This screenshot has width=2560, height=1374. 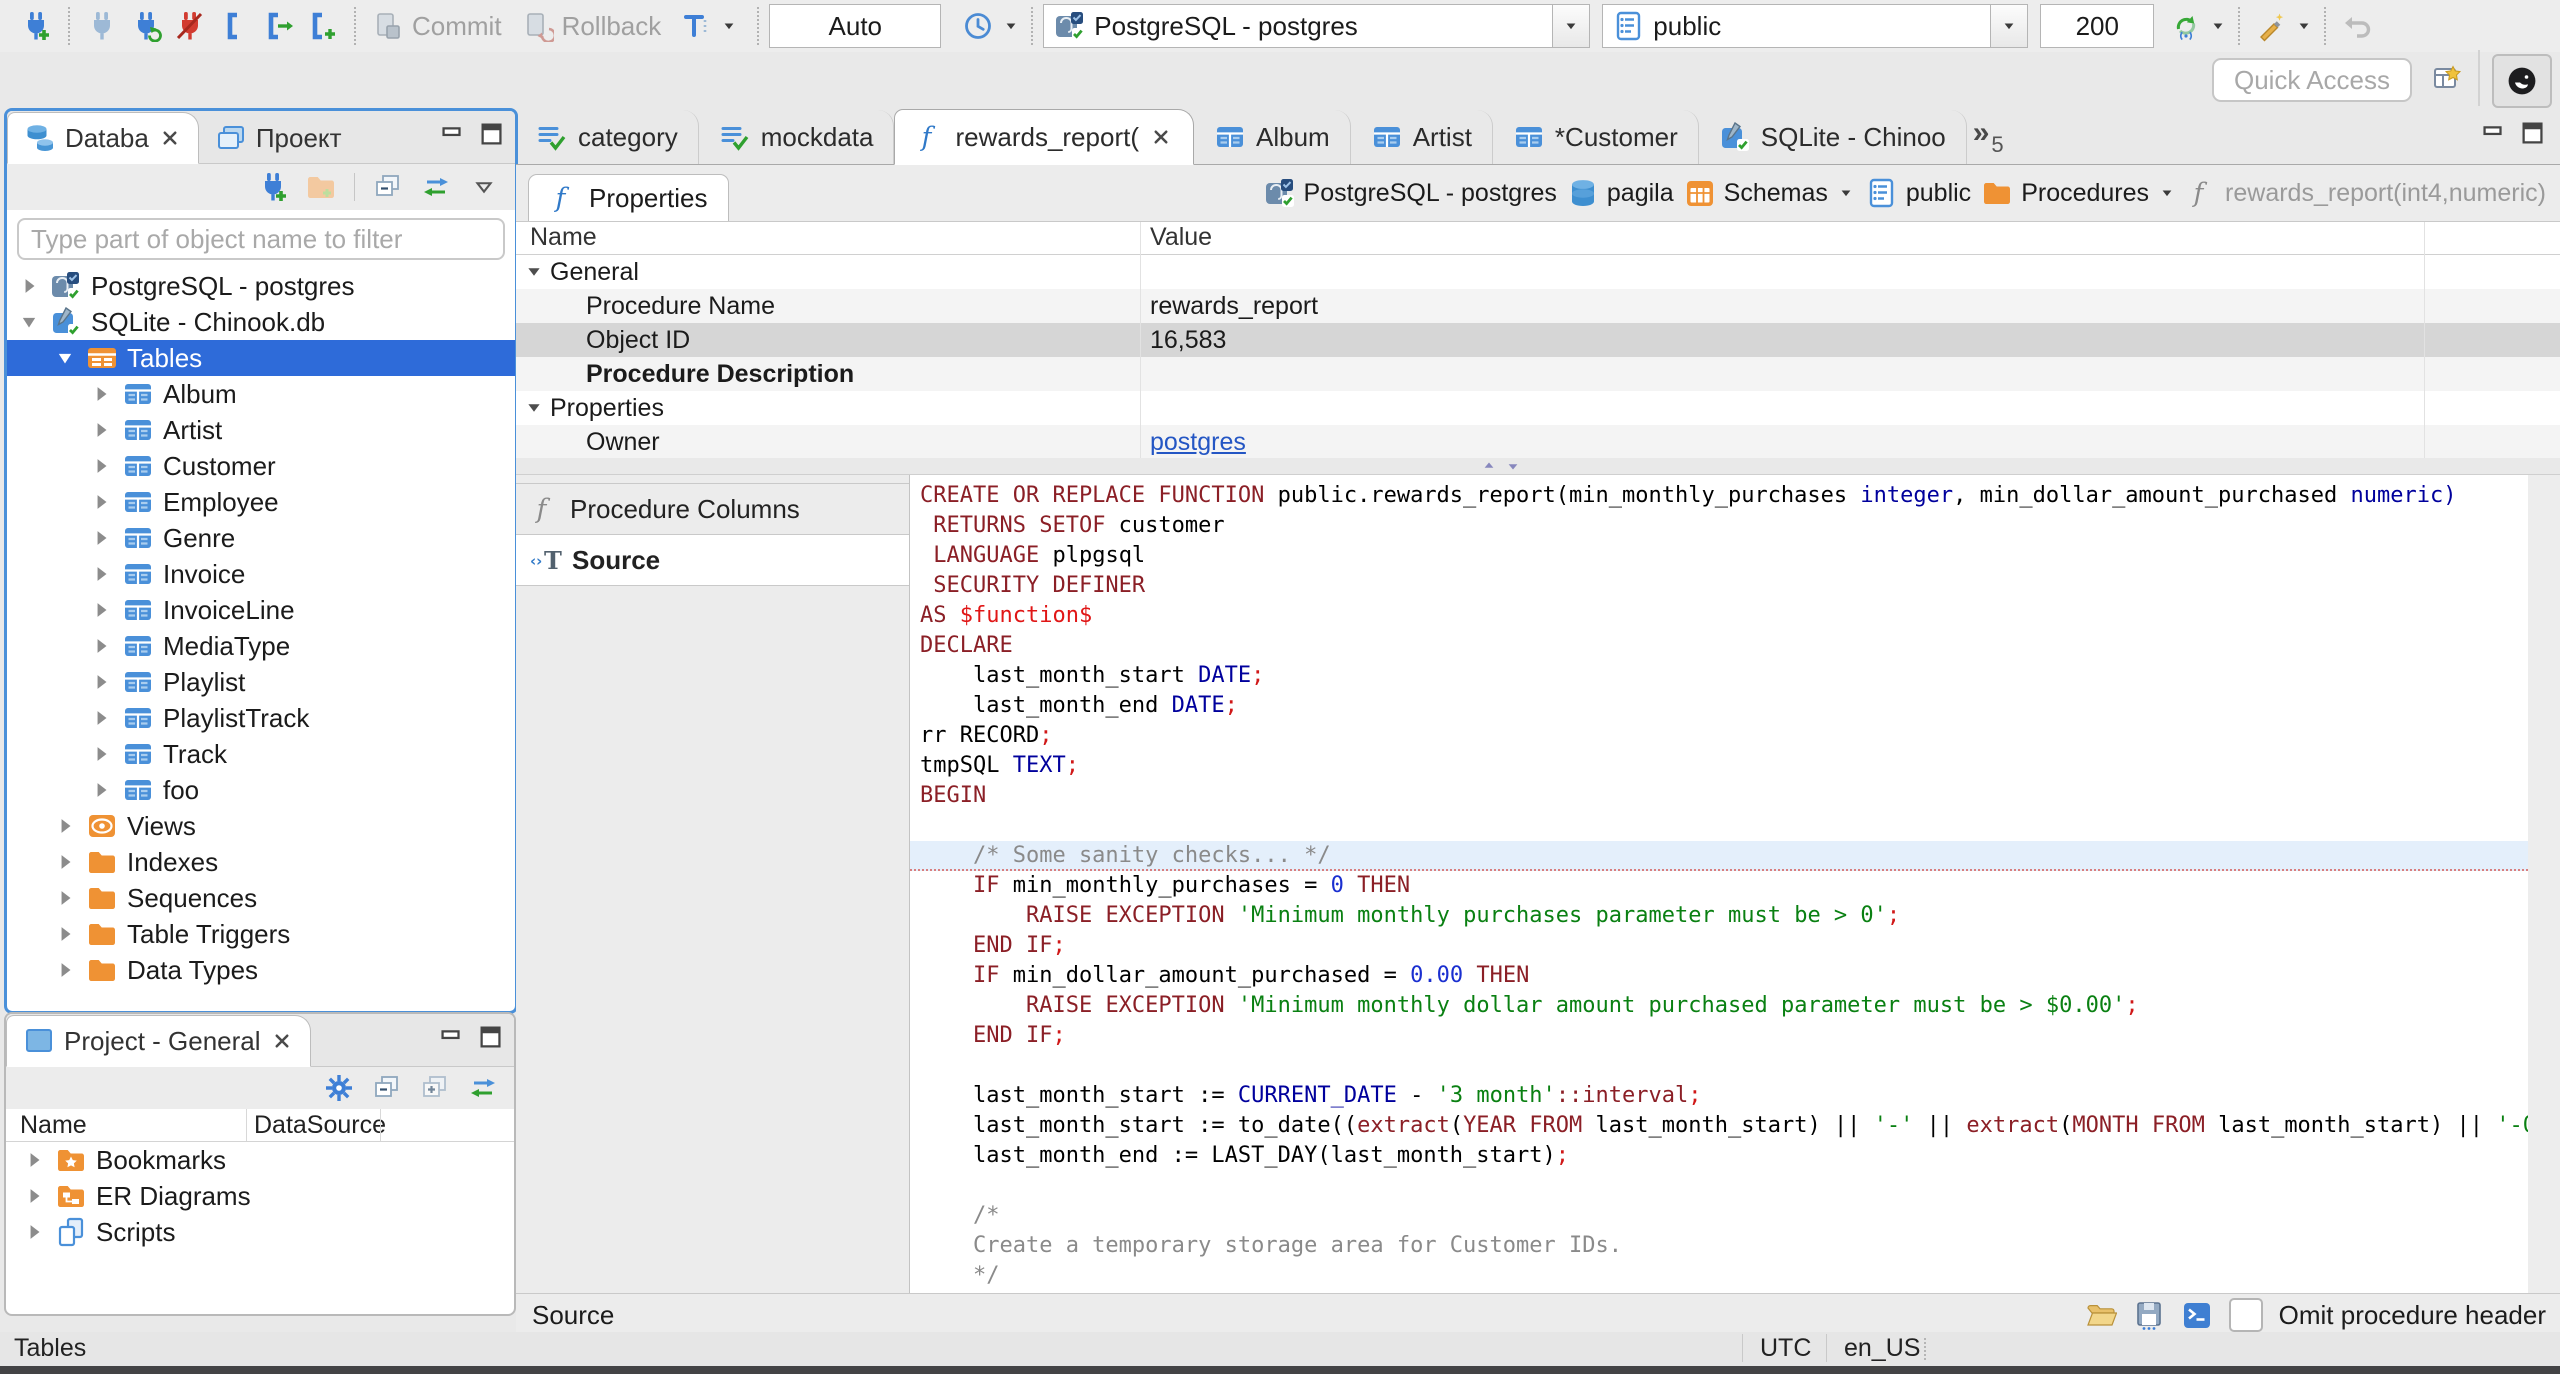 What do you see at coordinates (1538, 272) in the screenshot?
I see `property-row-general: General` at bounding box center [1538, 272].